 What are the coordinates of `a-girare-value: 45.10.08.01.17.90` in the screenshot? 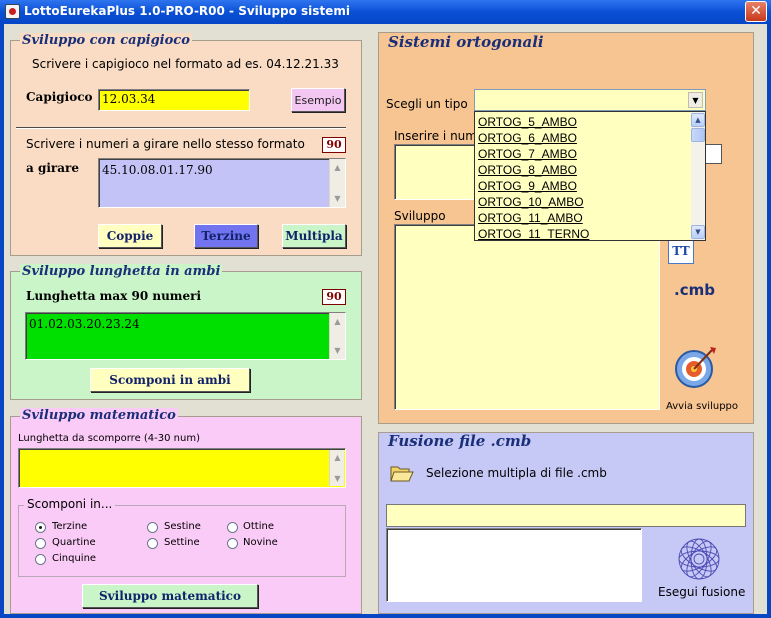 It's located at (157, 170).